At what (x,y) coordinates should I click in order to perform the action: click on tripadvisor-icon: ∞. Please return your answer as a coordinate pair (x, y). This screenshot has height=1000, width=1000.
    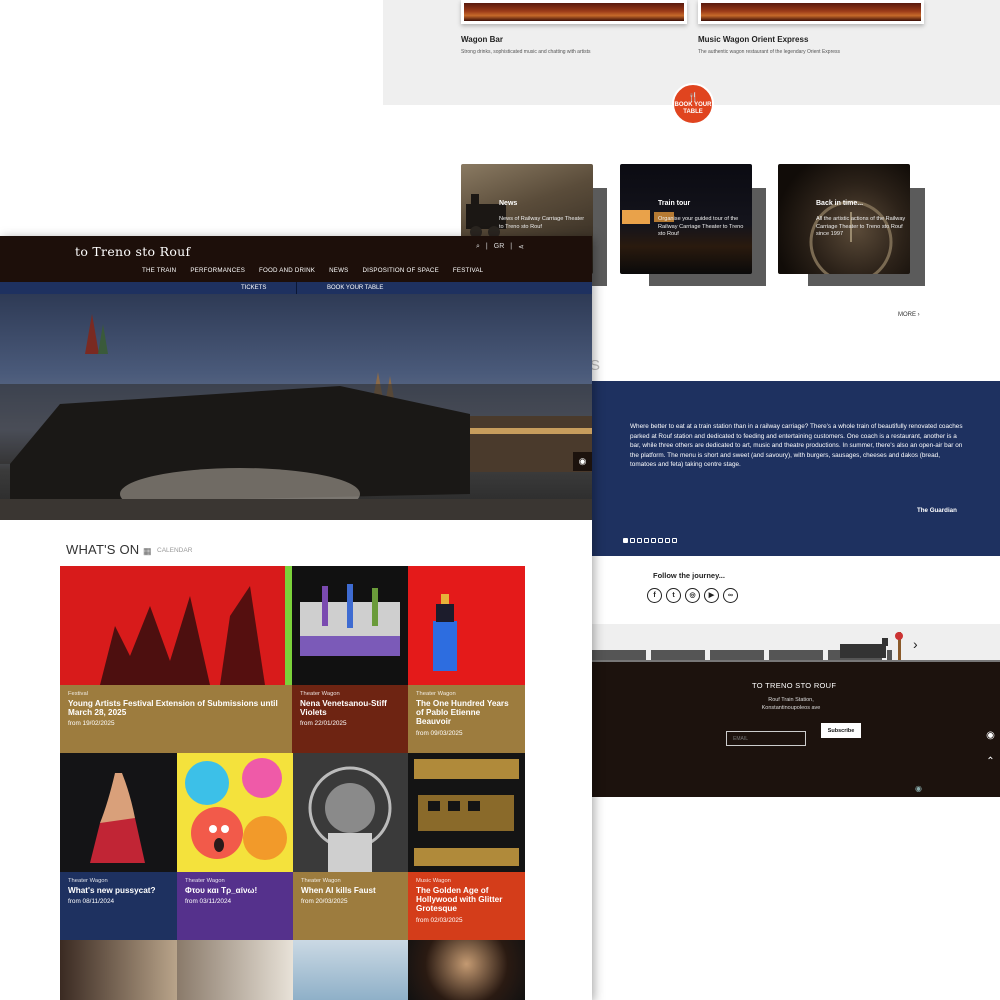
    Looking at the image, I should click on (730, 595).